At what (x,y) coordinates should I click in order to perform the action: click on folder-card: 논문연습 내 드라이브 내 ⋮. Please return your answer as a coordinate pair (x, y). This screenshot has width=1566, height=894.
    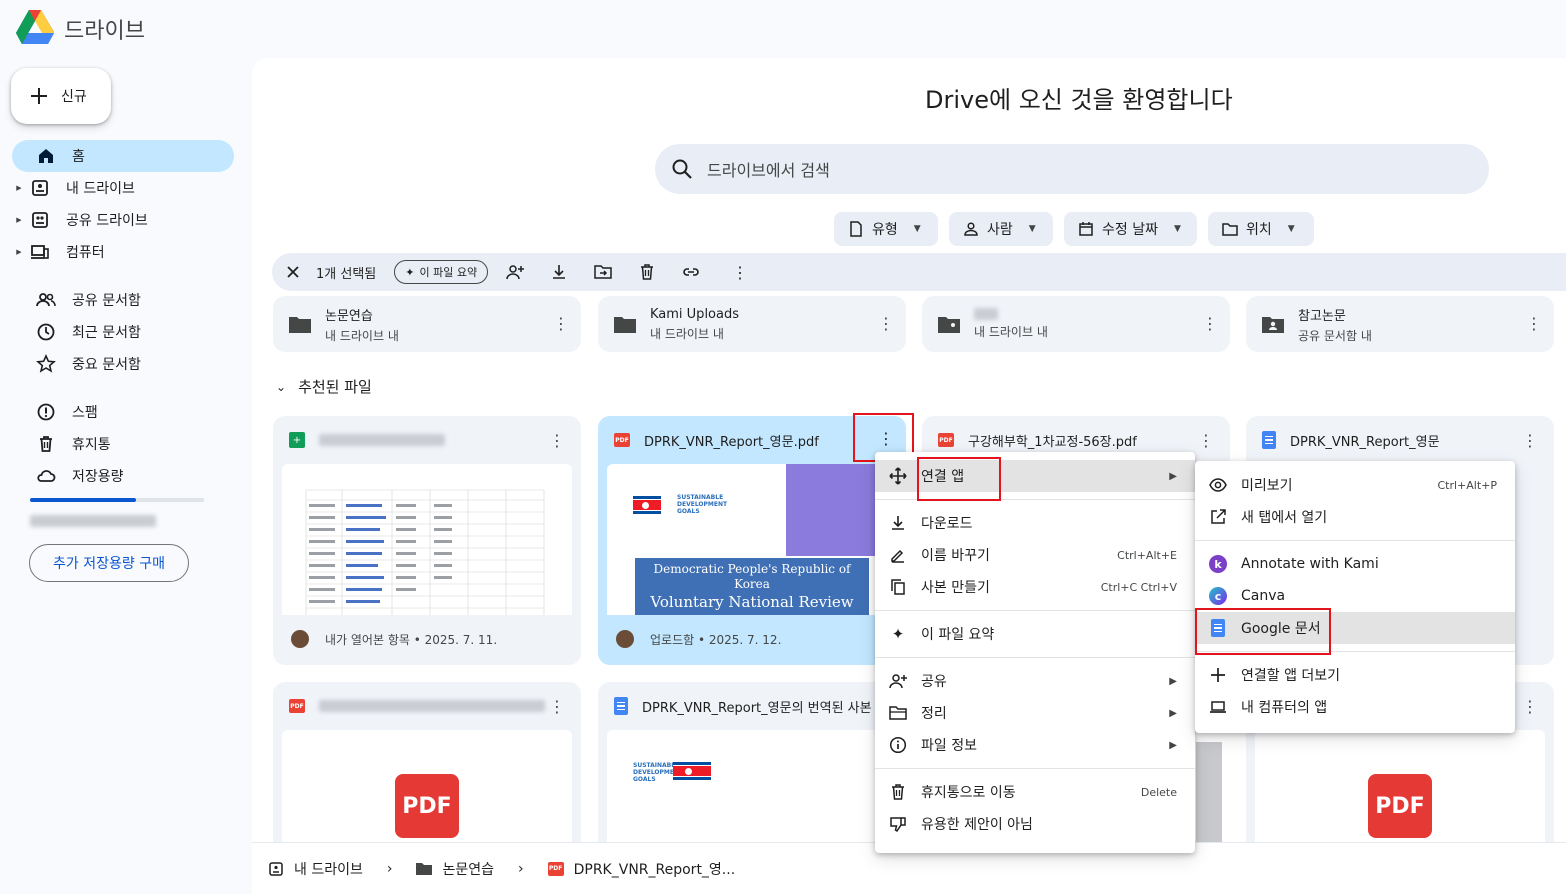
    Looking at the image, I should click on (427, 324).